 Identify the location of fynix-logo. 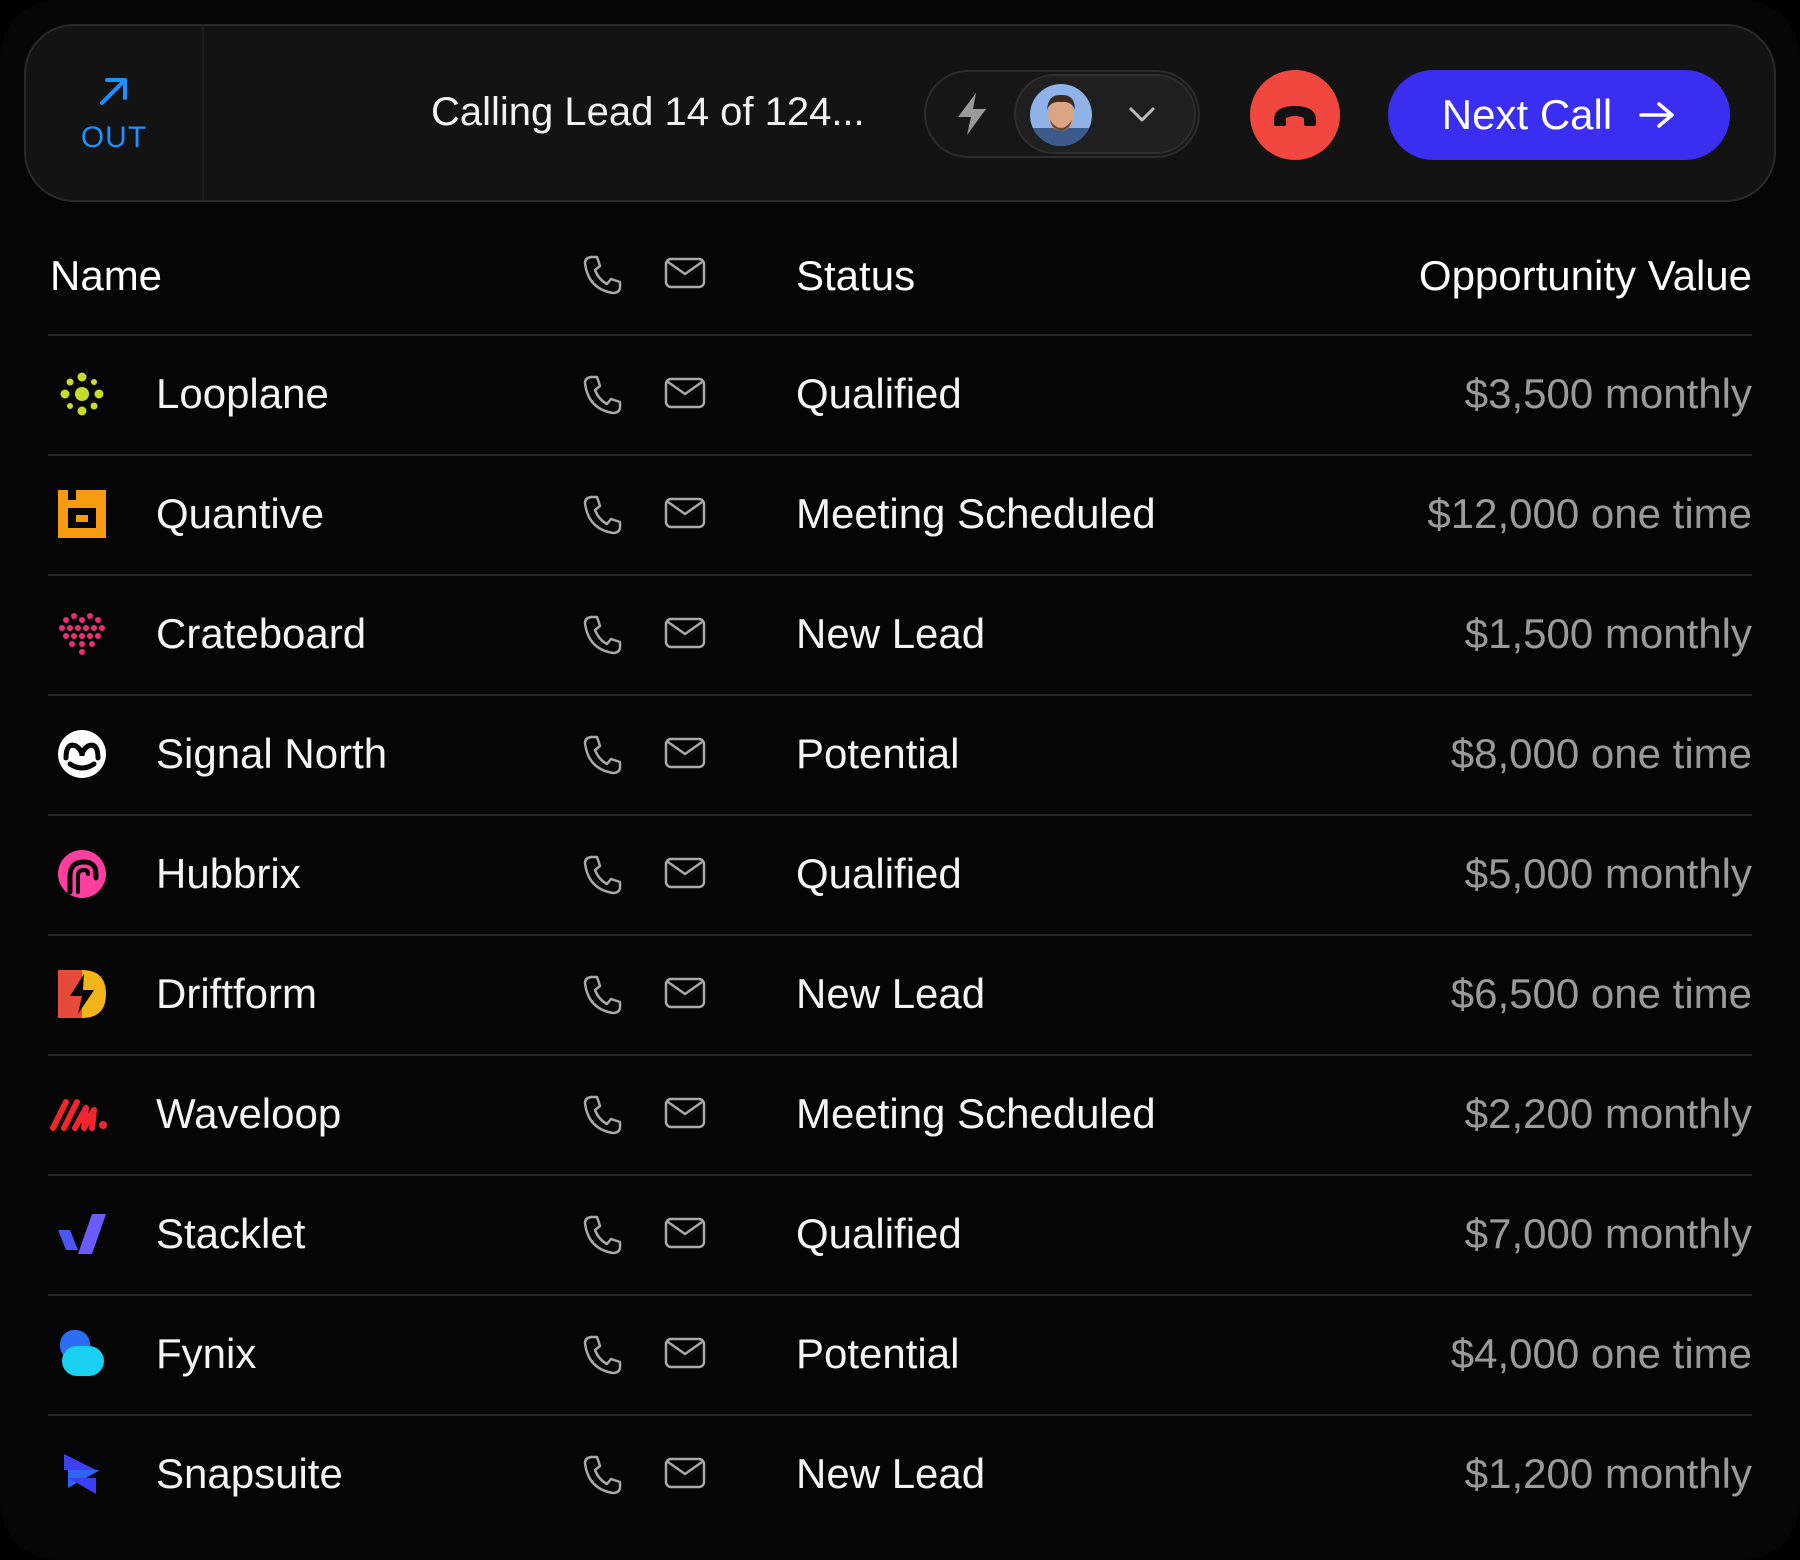
(82, 1353).